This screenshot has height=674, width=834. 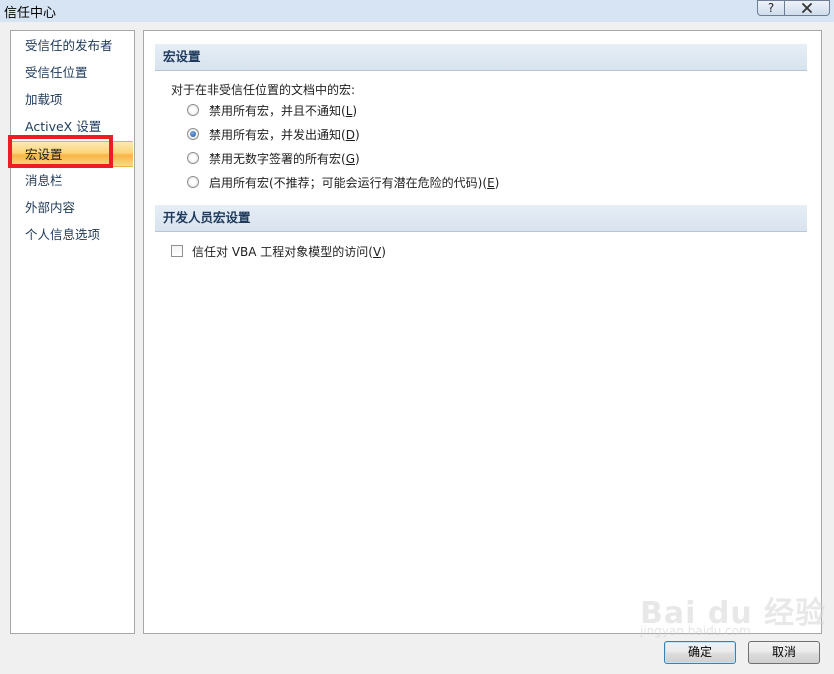 I want to click on macro-settings-header: 宏设置, so click(x=481, y=57).